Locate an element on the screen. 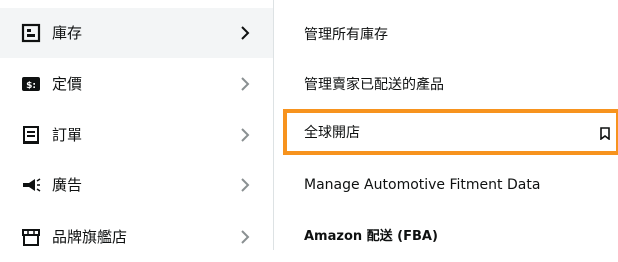 The image size is (618, 262). inventory-icon is located at coordinates (31, 33).